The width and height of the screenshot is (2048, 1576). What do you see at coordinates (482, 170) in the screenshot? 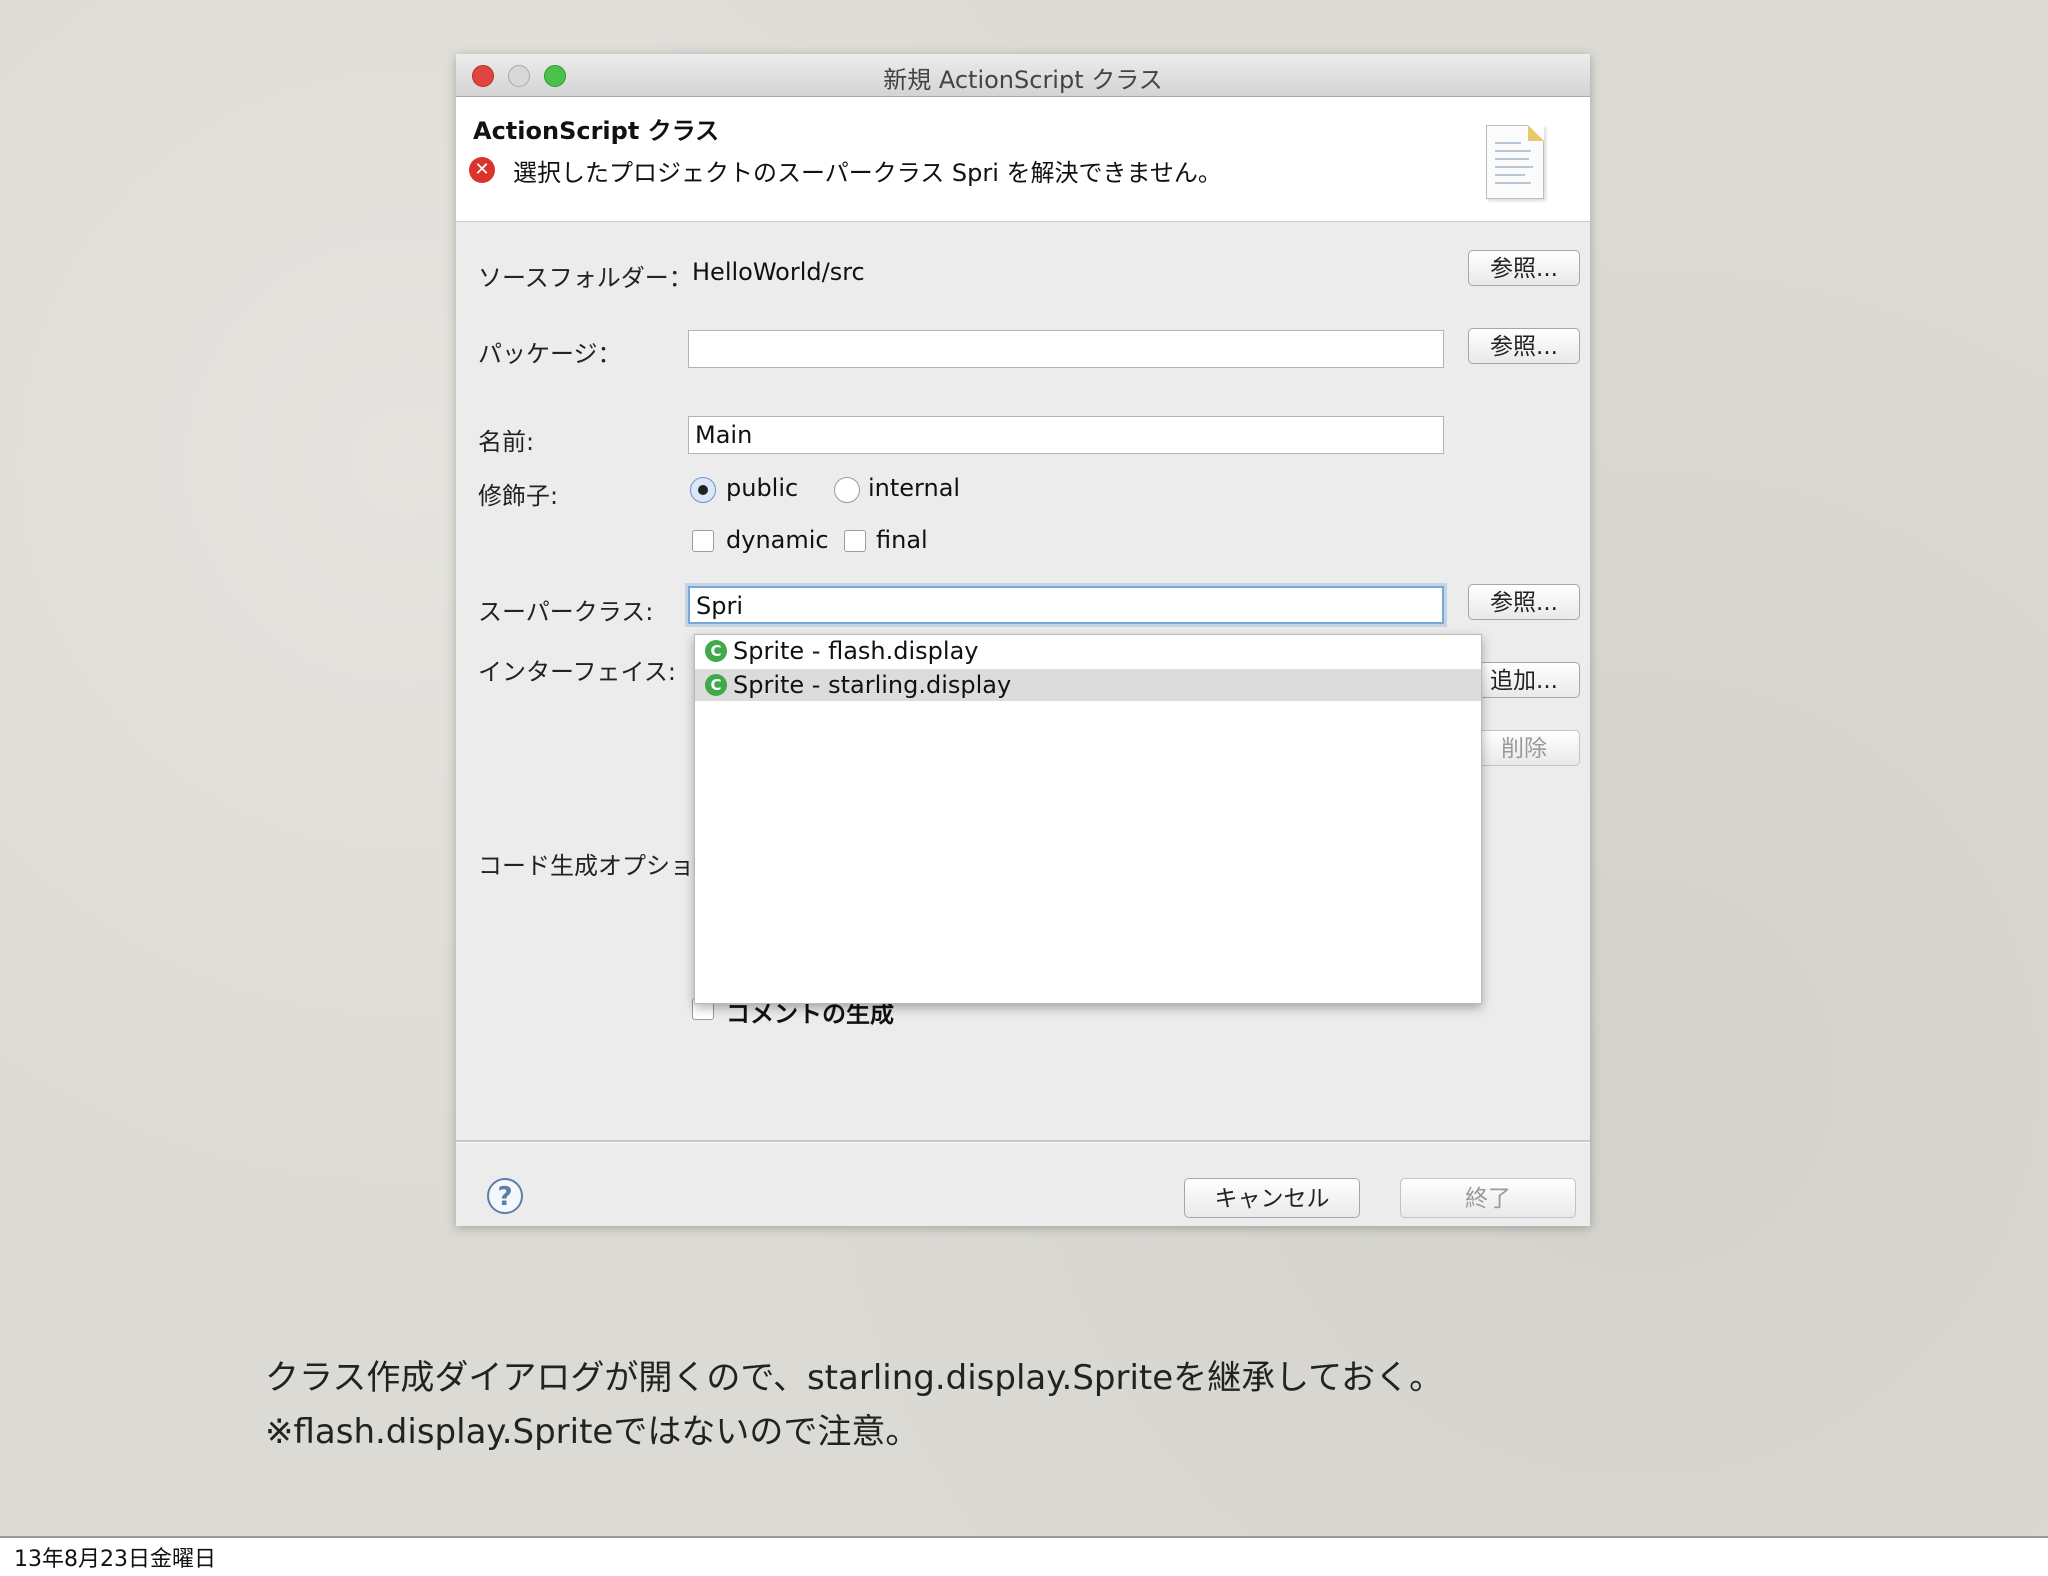
I see `error-icon: ✕` at bounding box center [482, 170].